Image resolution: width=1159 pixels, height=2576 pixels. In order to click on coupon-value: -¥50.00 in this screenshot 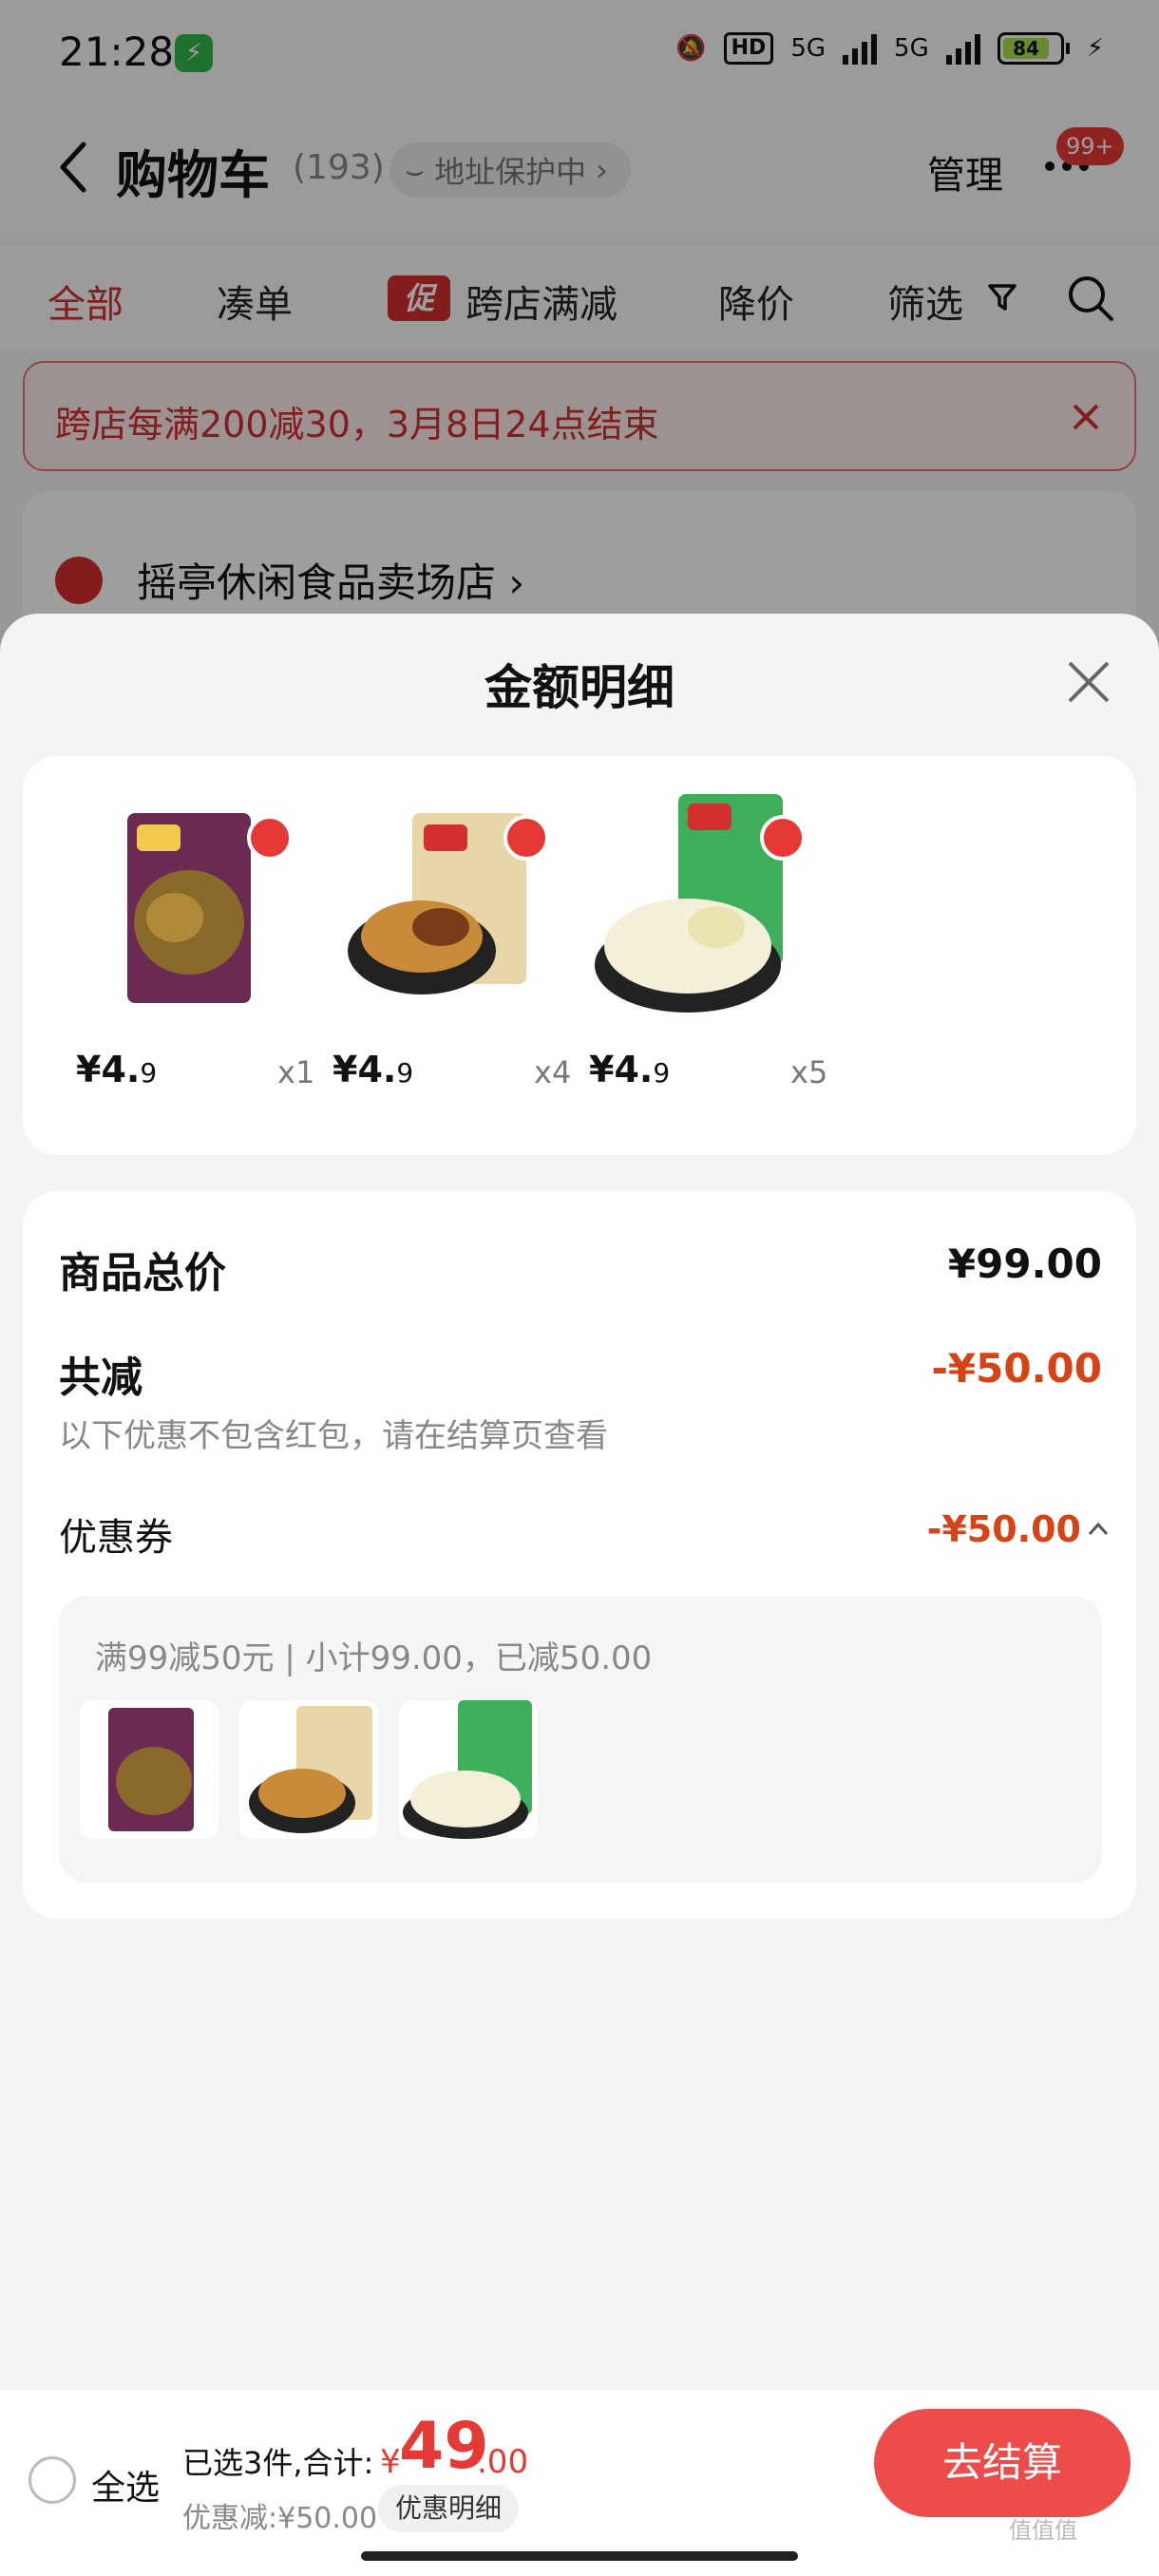, I will do `click(1004, 1529)`.